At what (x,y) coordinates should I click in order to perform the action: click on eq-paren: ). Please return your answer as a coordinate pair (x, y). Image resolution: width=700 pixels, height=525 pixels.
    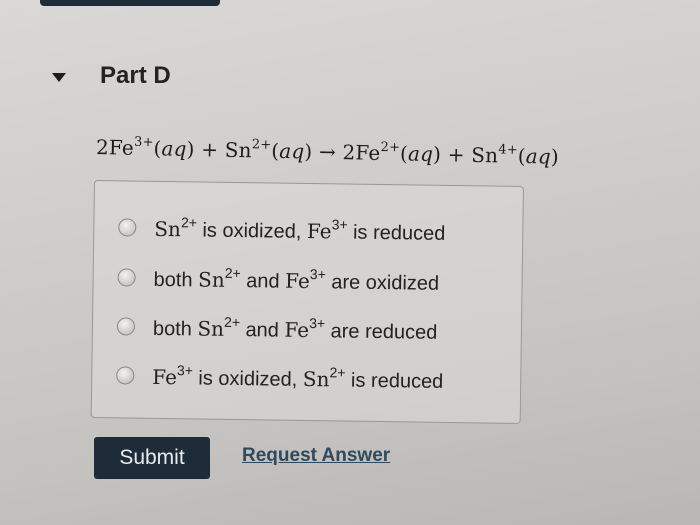
    Looking at the image, I should click on (555, 156).